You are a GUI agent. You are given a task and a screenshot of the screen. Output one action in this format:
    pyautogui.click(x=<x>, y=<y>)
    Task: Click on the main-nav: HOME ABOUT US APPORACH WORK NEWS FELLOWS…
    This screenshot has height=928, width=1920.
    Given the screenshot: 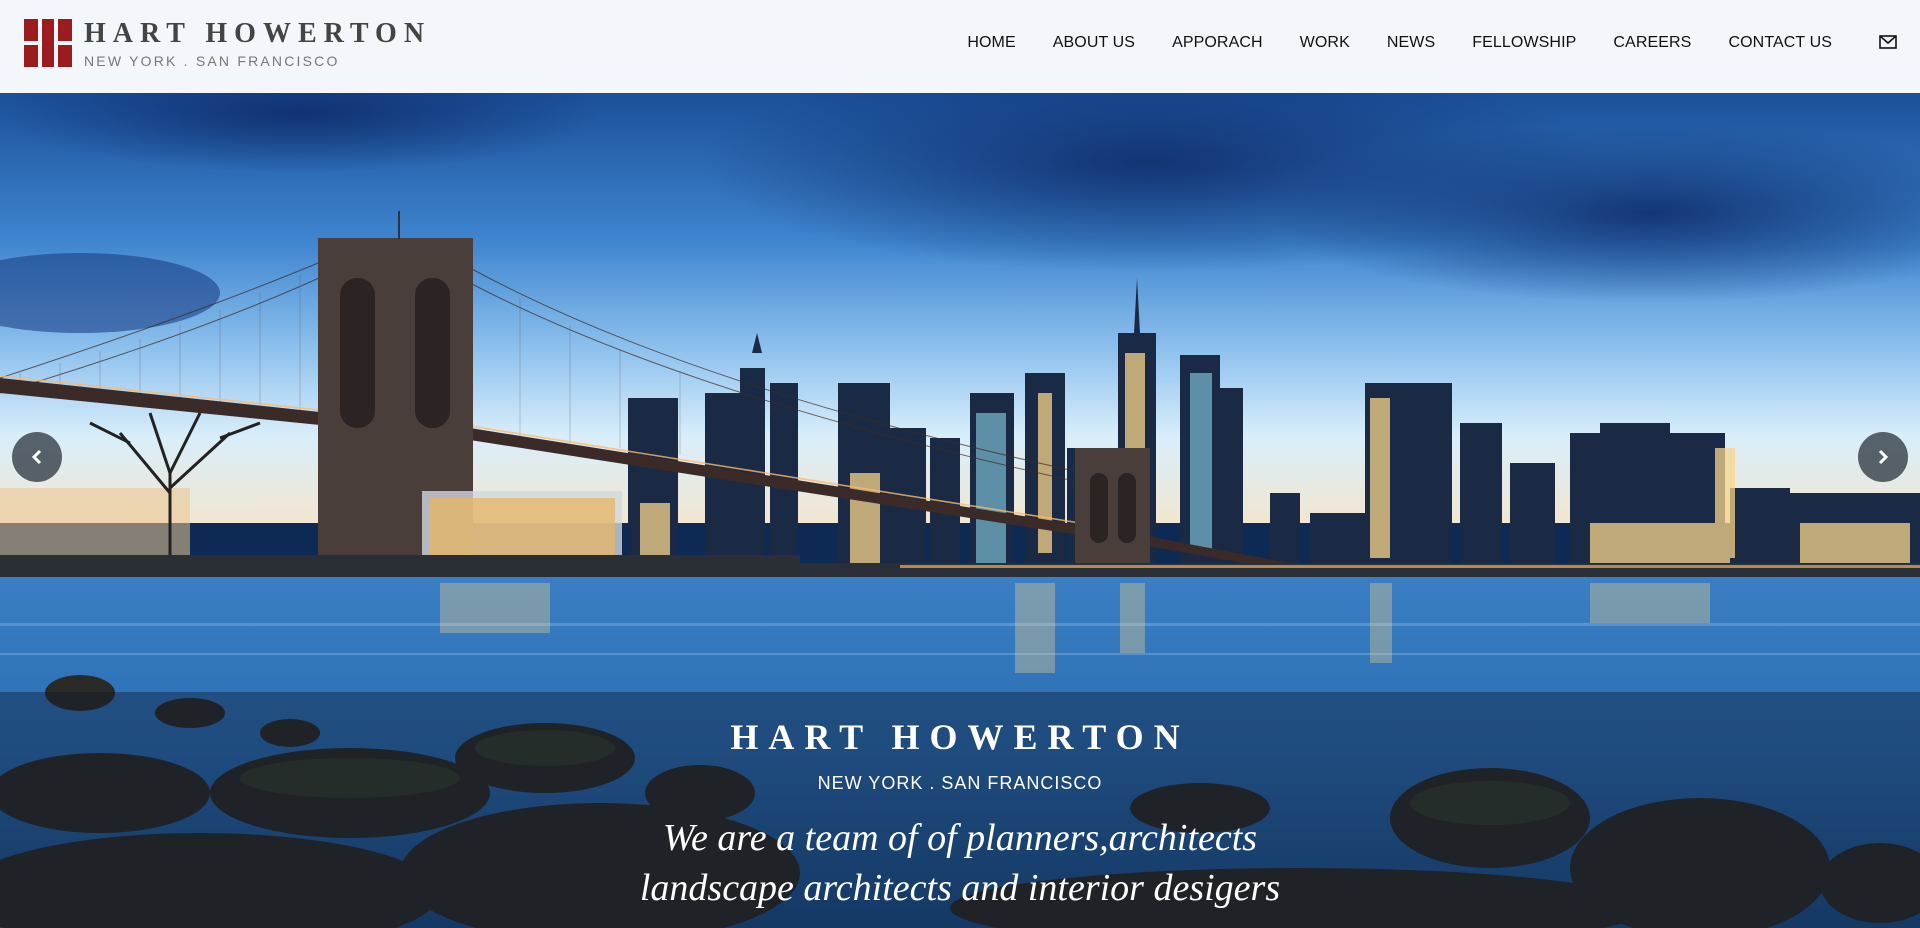 What is the action you would take?
    pyautogui.click(x=1381, y=43)
    